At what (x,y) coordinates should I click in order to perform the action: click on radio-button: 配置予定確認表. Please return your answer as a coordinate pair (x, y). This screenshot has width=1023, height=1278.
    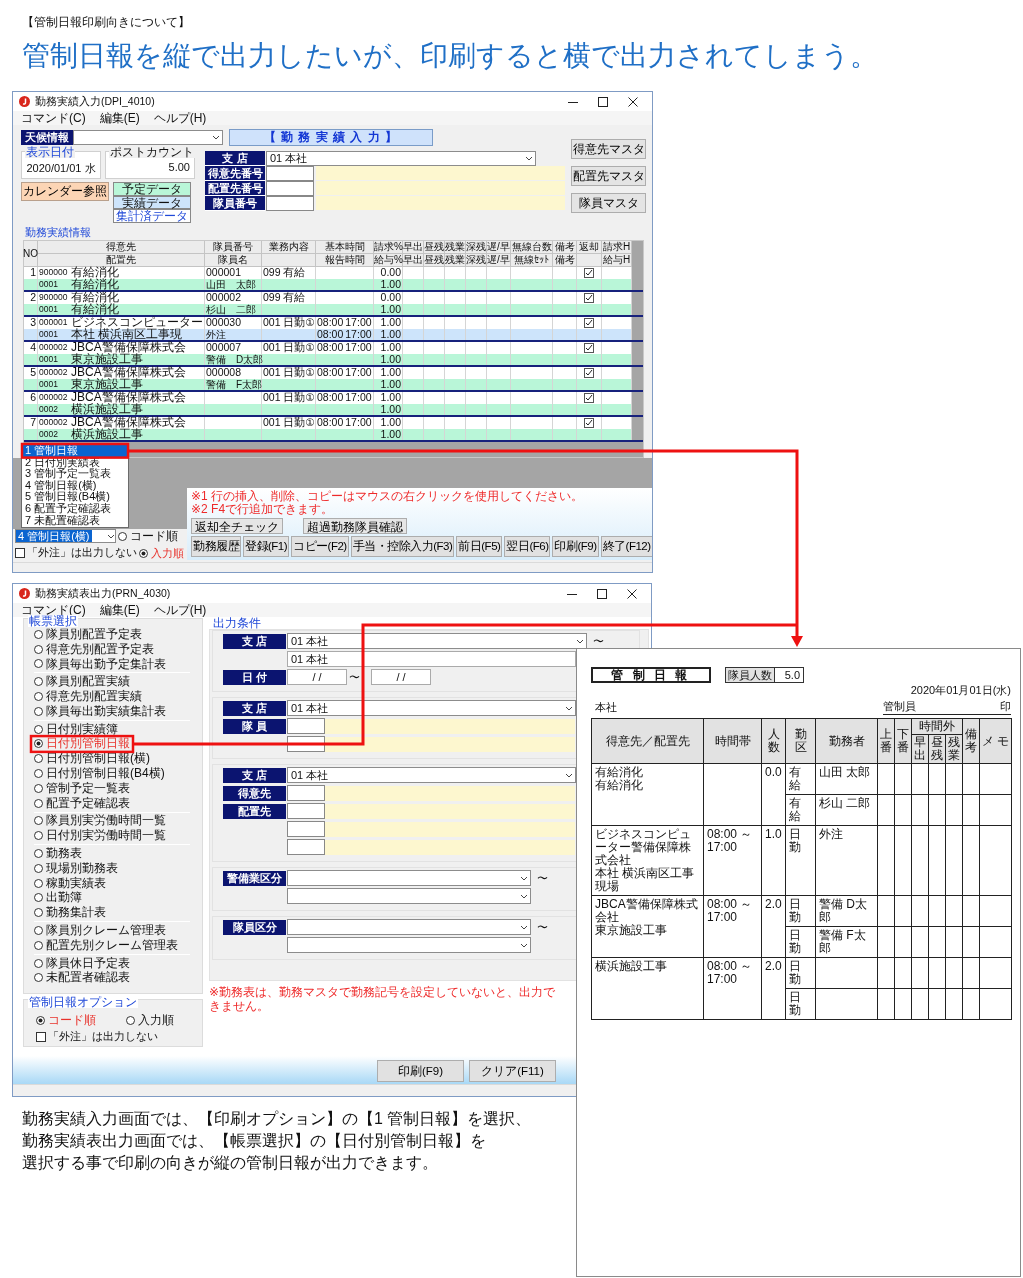
    Looking at the image, I should click on (82, 803).